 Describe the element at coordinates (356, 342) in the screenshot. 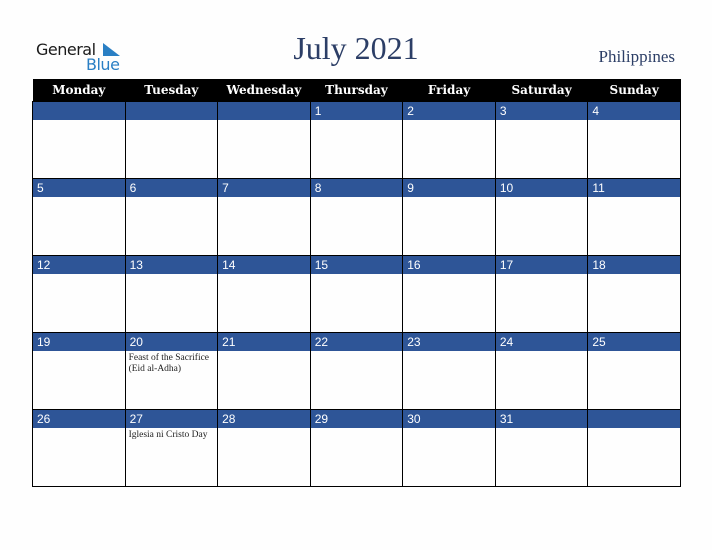

I see `day-number: 22` at that location.